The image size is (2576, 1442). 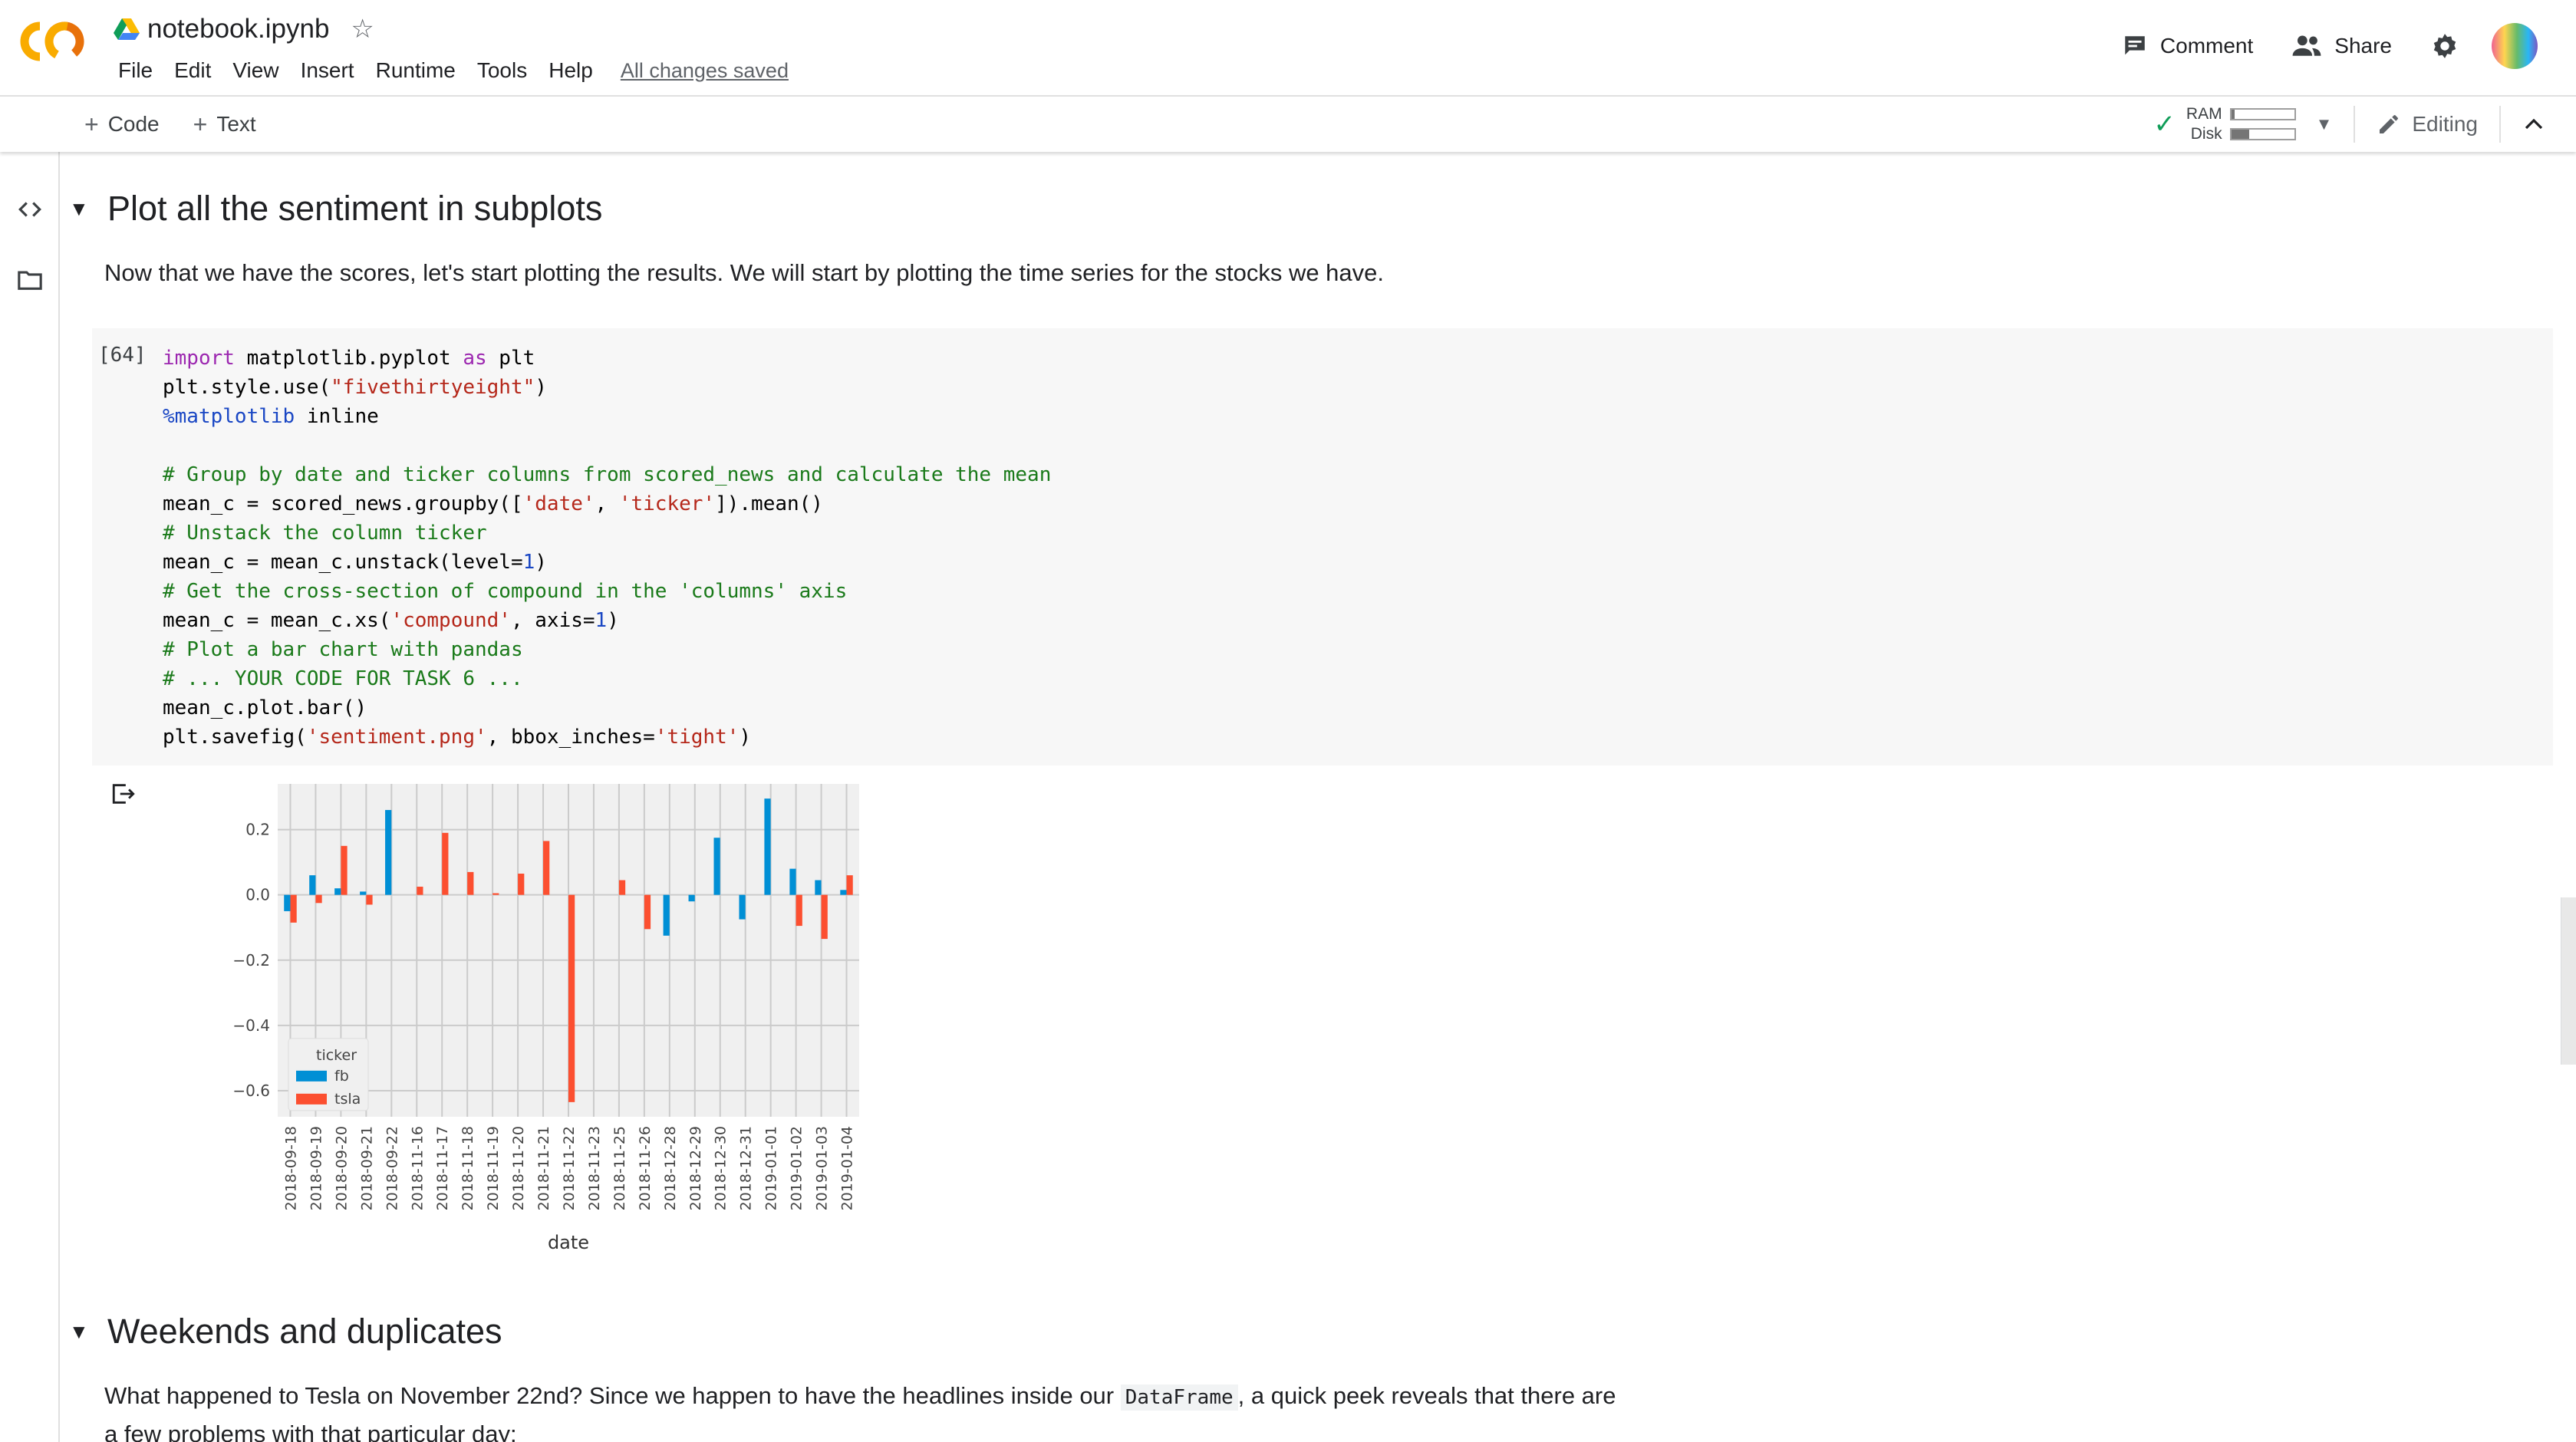 What do you see at coordinates (327, 70) in the screenshot?
I see `menu-insert: Insert` at bounding box center [327, 70].